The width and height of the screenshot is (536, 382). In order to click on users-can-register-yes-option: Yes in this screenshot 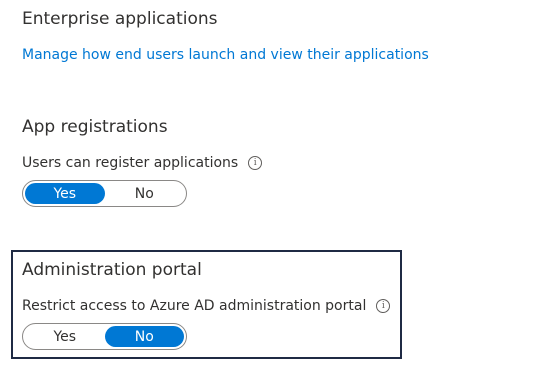, I will do `click(65, 193)`.